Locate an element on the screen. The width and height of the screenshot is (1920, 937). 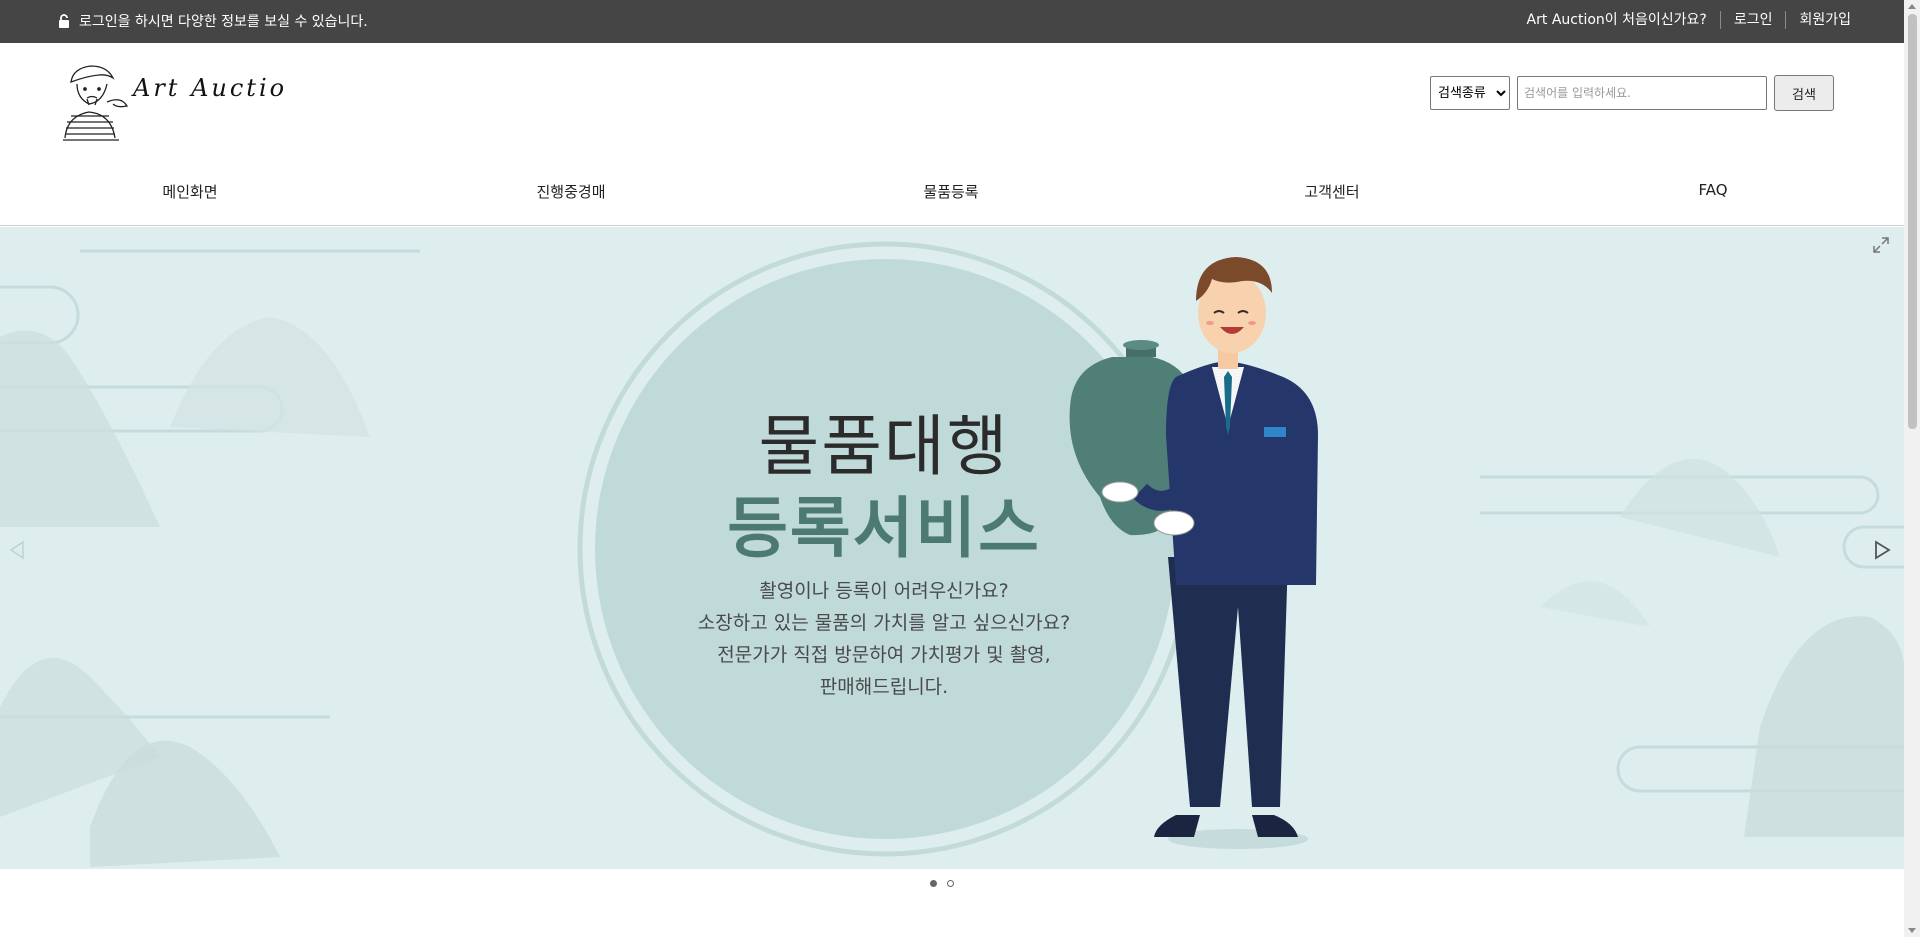
search-bar: 검색종류 검색 is located at coordinates (1632, 93).